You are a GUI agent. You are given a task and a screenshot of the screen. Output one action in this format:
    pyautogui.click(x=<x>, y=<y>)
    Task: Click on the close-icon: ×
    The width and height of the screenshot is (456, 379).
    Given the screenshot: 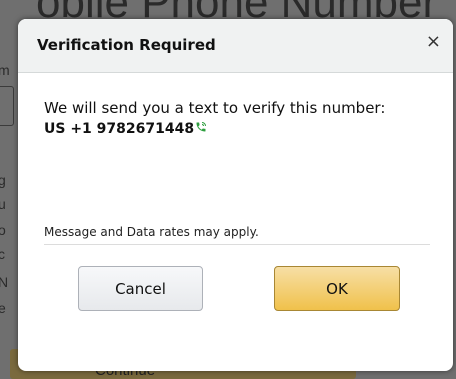 What is the action you would take?
    pyautogui.click(x=433, y=42)
    